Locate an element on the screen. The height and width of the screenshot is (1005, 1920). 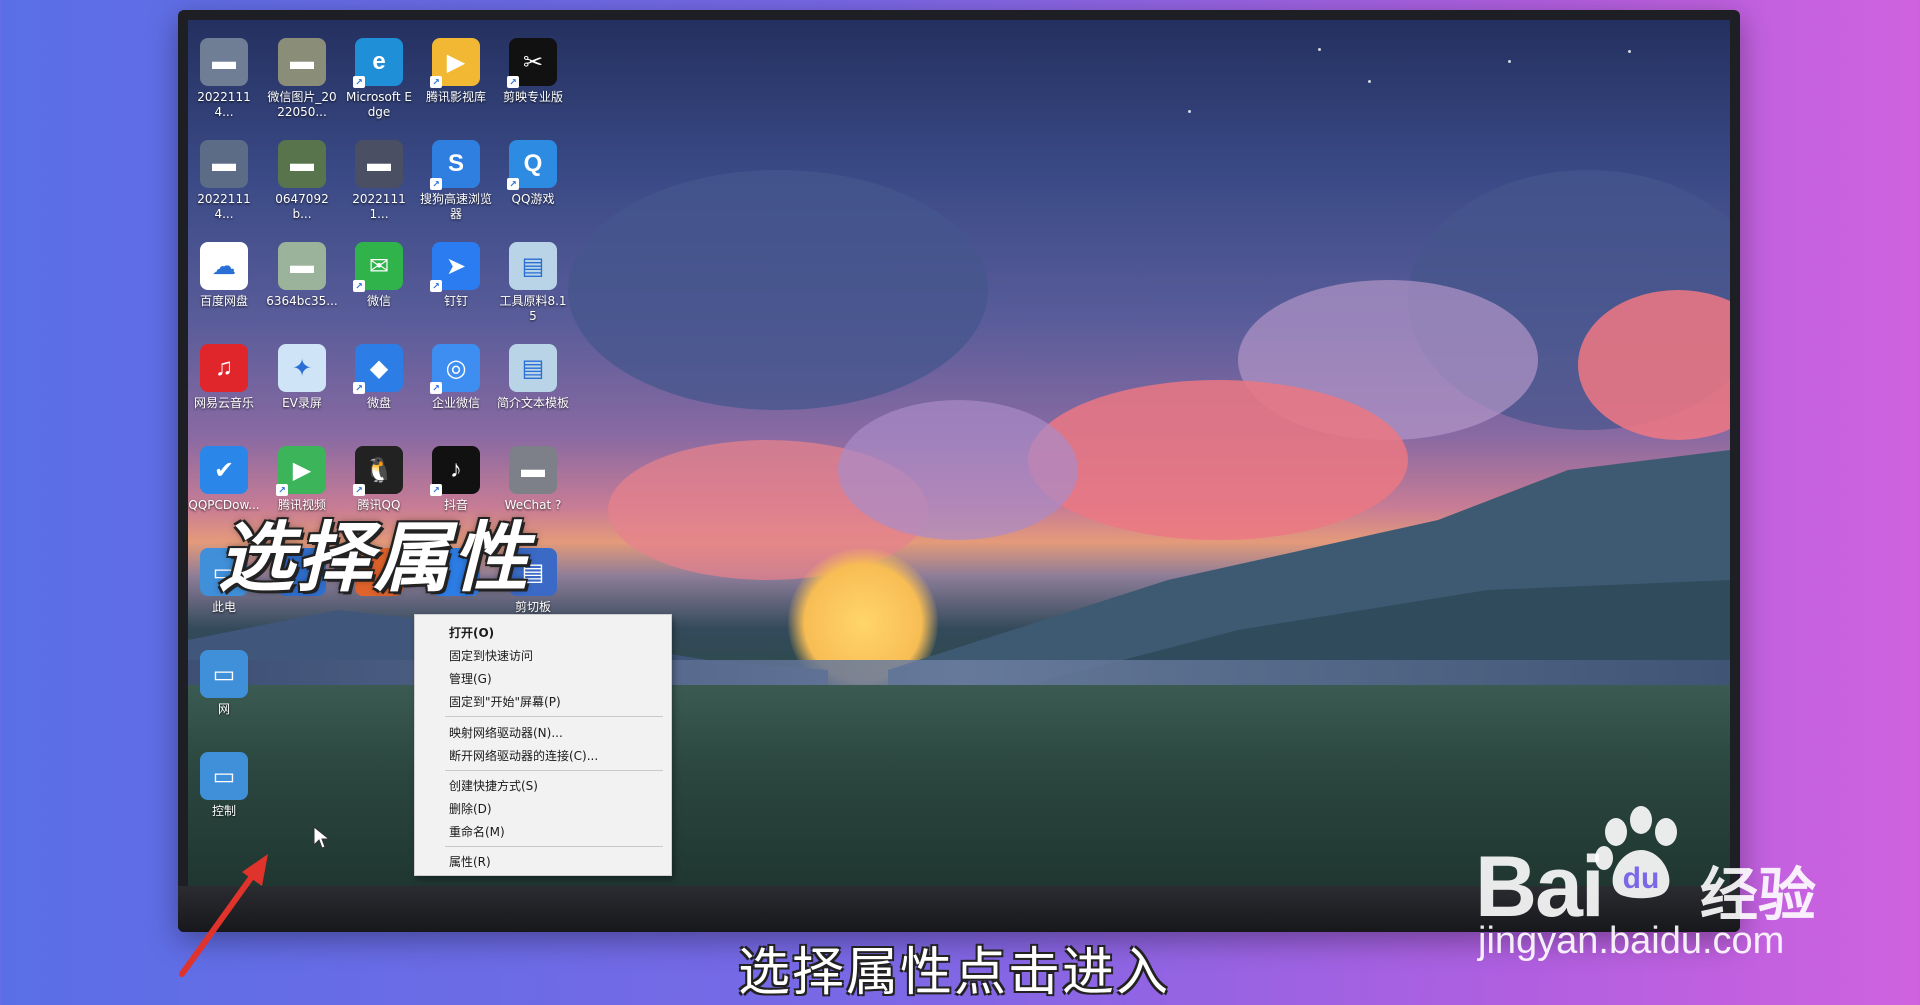
app-icon: S ↗ is located at coordinates (455, 165).